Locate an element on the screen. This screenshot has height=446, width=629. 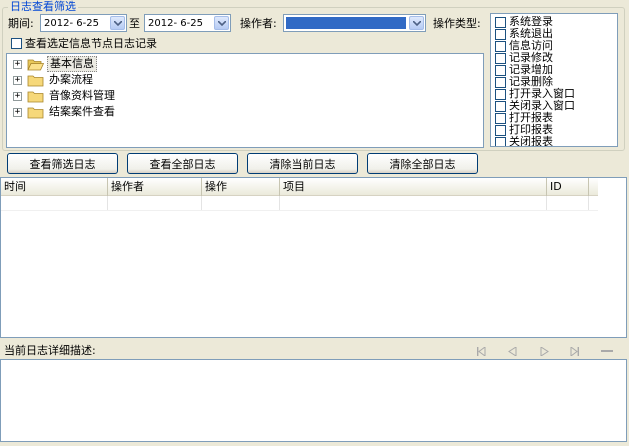
column-header-operation: 操作 is located at coordinates (241, 187).